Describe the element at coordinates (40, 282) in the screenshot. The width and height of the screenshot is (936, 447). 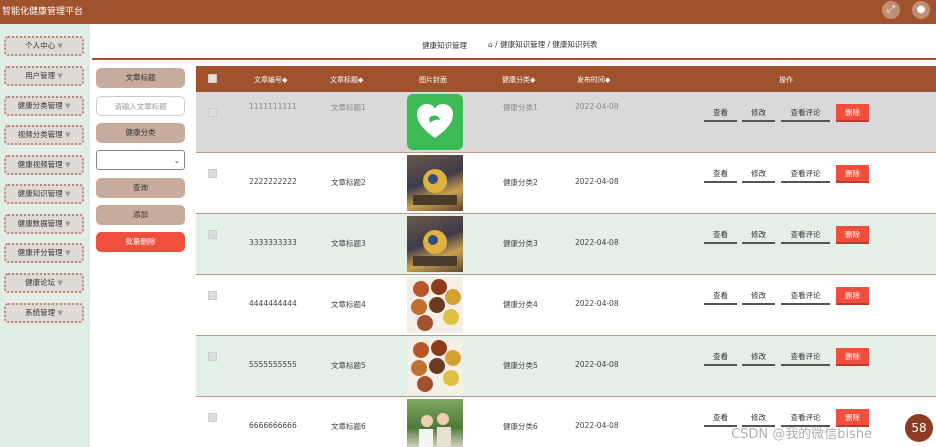
I see `sidebar-item-label: 健康论坛` at that location.